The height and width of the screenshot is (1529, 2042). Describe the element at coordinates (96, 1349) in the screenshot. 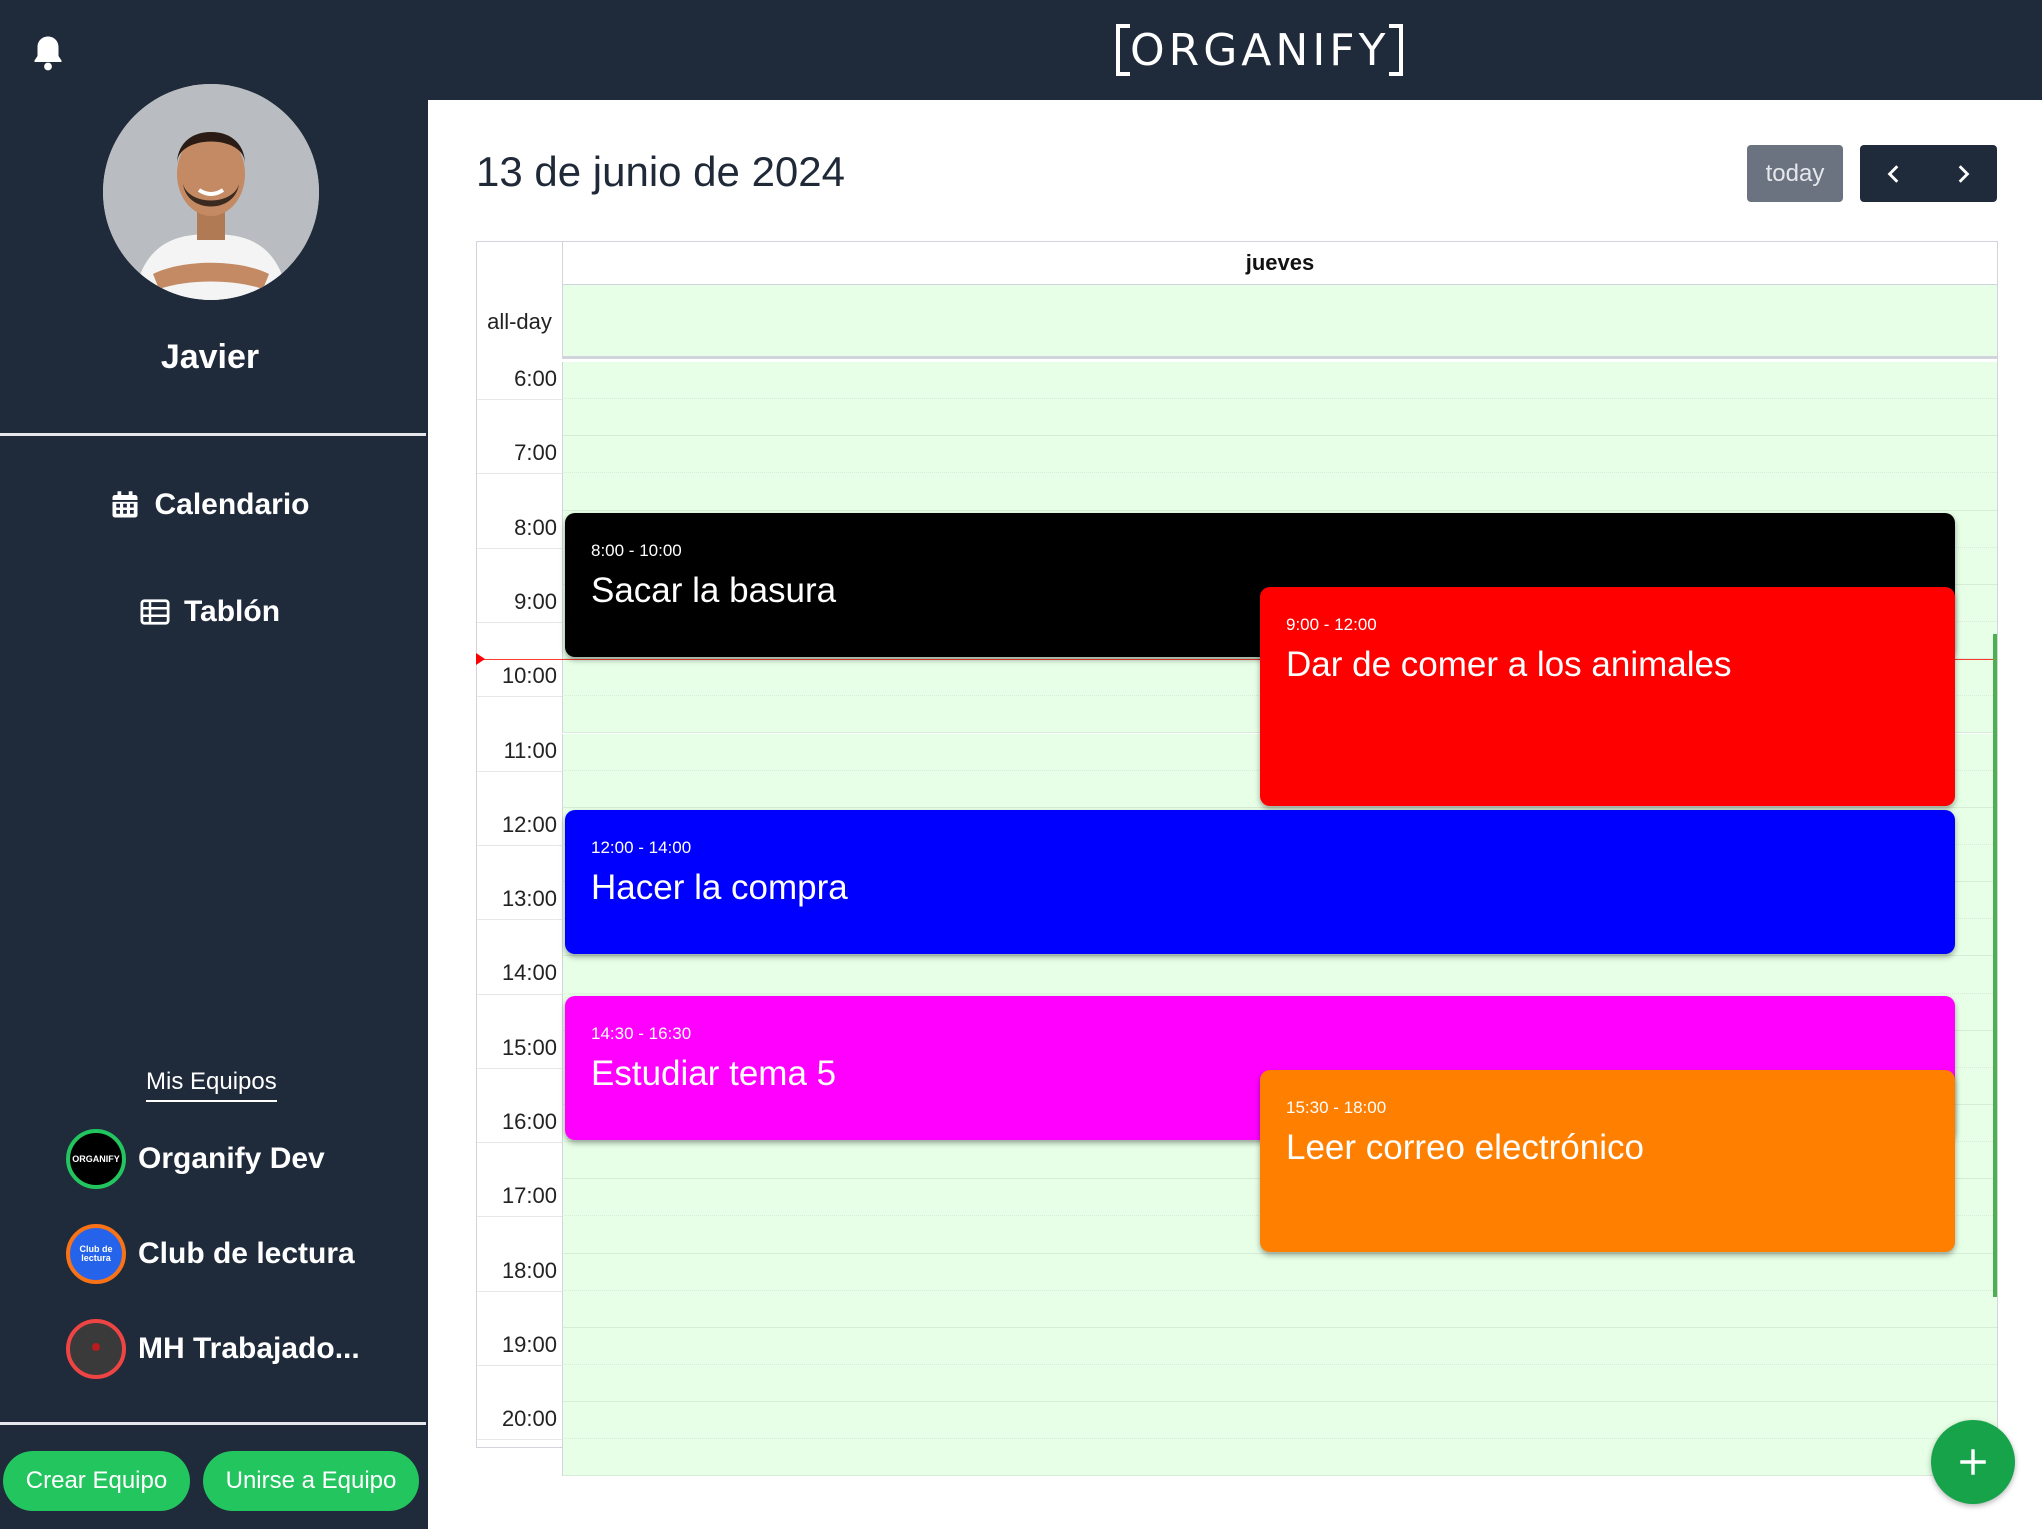

I see `team-logo` at that location.